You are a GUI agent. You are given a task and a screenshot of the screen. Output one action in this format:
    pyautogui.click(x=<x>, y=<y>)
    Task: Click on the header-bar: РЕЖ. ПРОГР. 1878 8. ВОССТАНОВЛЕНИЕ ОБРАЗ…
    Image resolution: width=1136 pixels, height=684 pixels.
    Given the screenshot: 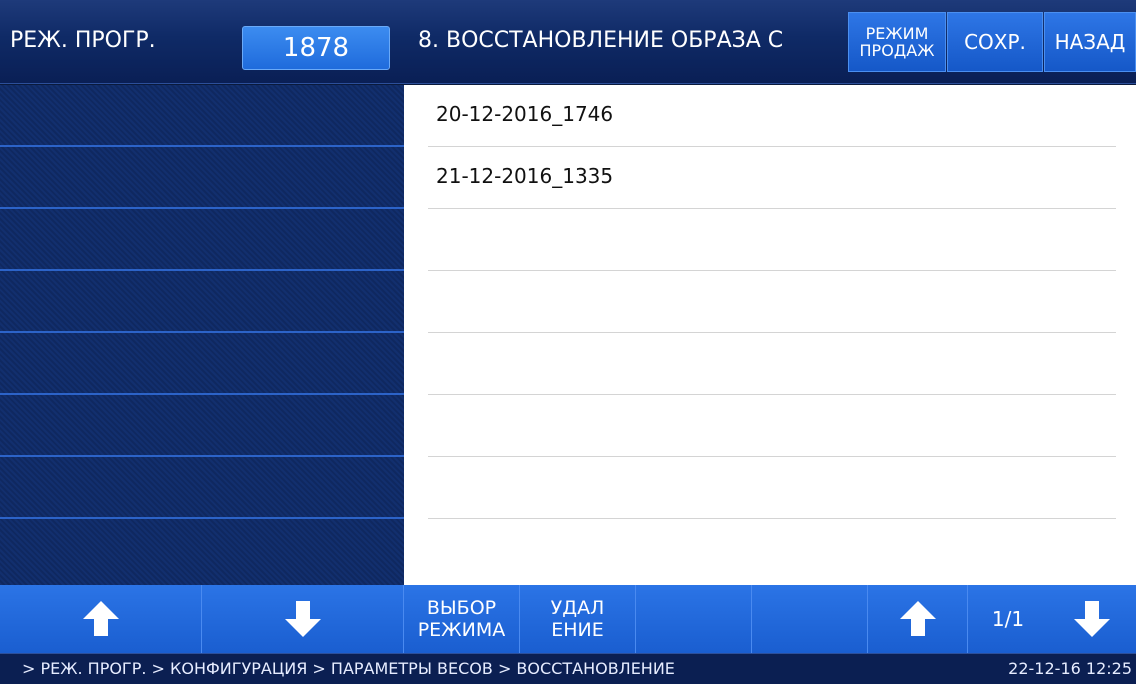 What is the action you would take?
    pyautogui.click(x=568, y=42)
    